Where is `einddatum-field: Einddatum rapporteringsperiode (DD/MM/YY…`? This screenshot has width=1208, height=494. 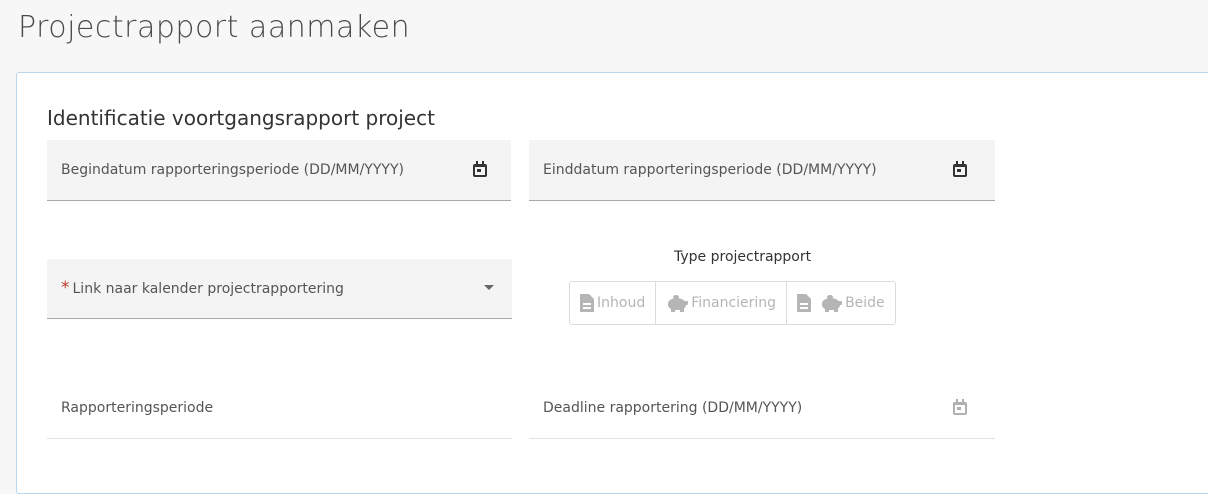
einddatum-field: Einddatum rapporteringsperiode (DD/MM/YY… is located at coordinates (762, 170).